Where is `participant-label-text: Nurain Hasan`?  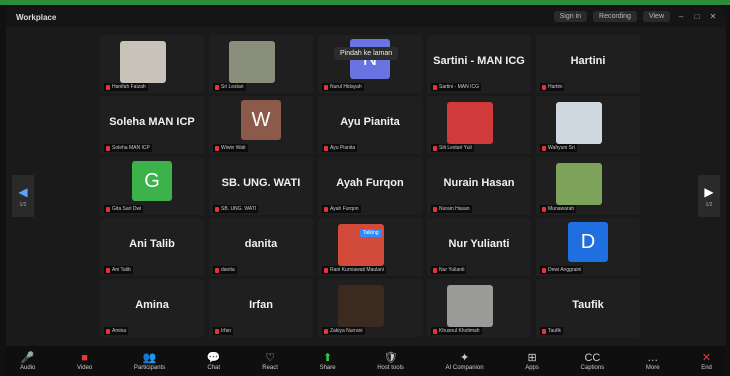
participant-label-text: Nurain Hasan is located at coordinates (454, 209).